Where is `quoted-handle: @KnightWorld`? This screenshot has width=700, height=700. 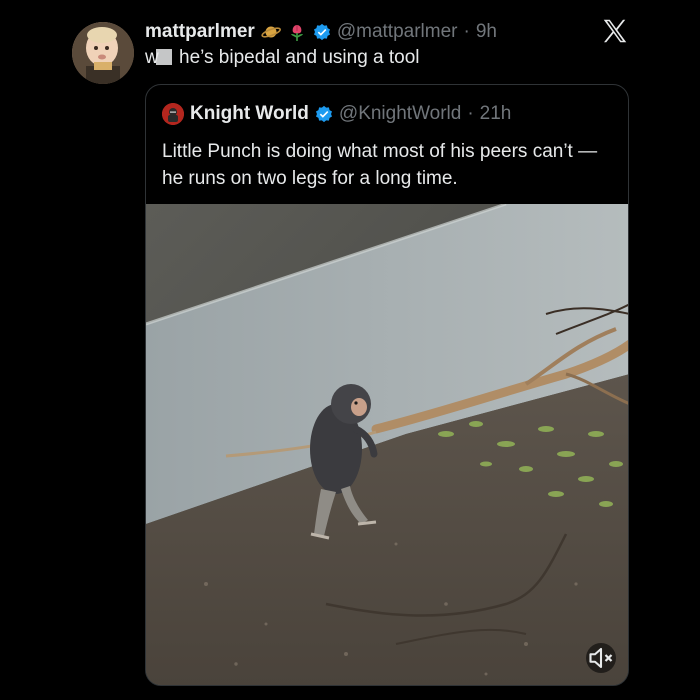
quoted-handle: @KnightWorld is located at coordinates (400, 114).